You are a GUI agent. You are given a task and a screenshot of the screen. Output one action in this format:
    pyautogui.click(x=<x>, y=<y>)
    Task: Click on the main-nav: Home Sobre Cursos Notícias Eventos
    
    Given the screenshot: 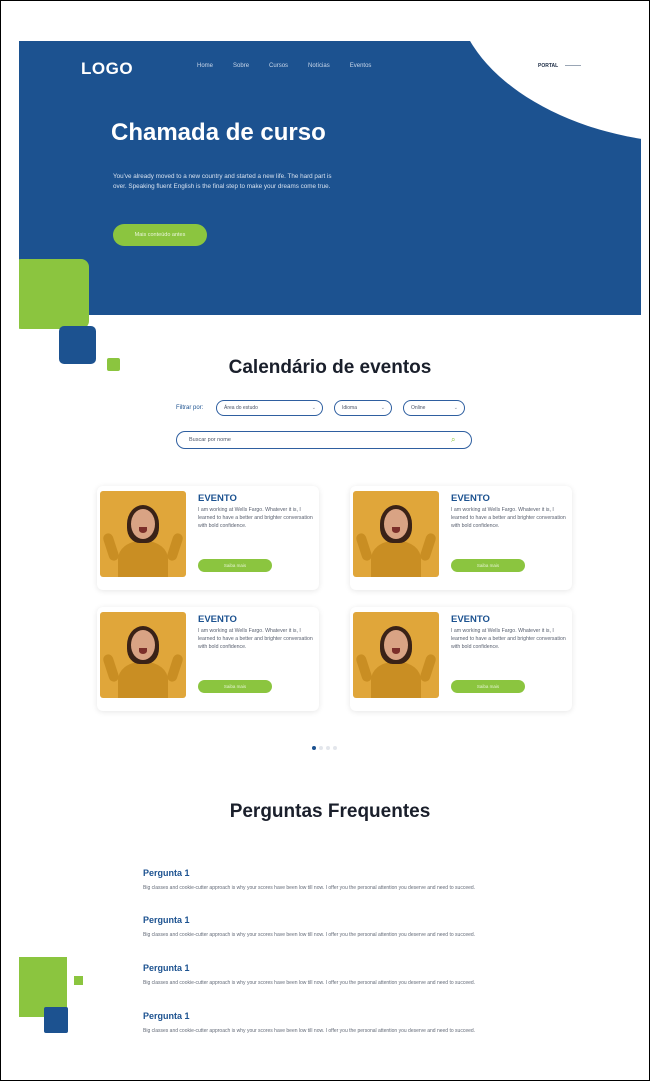 What is the action you would take?
    pyautogui.click(x=284, y=66)
    